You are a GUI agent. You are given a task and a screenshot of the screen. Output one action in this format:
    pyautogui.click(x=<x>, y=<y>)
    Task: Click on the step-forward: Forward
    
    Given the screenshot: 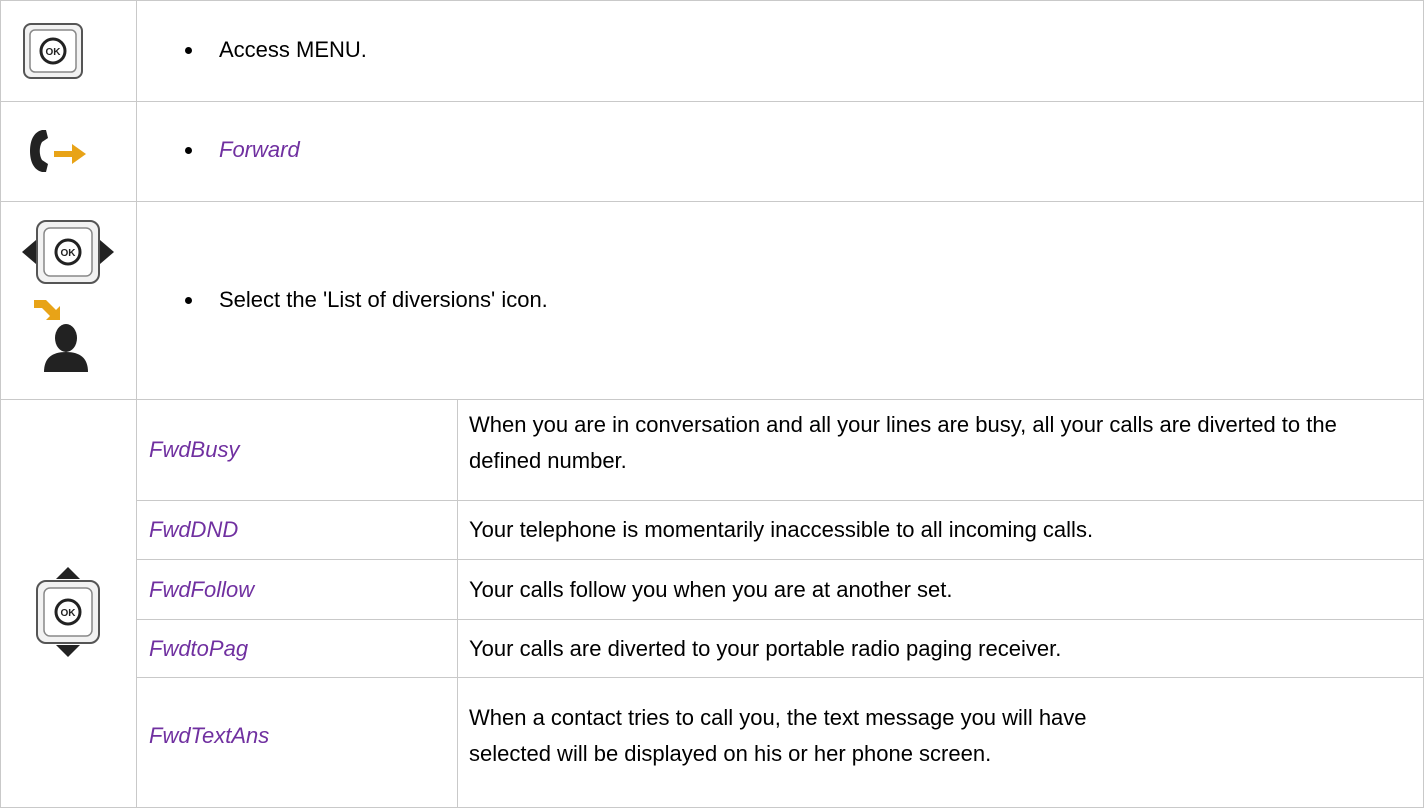 What is the action you would take?
    pyautogui.click(x=242, y=150)
    